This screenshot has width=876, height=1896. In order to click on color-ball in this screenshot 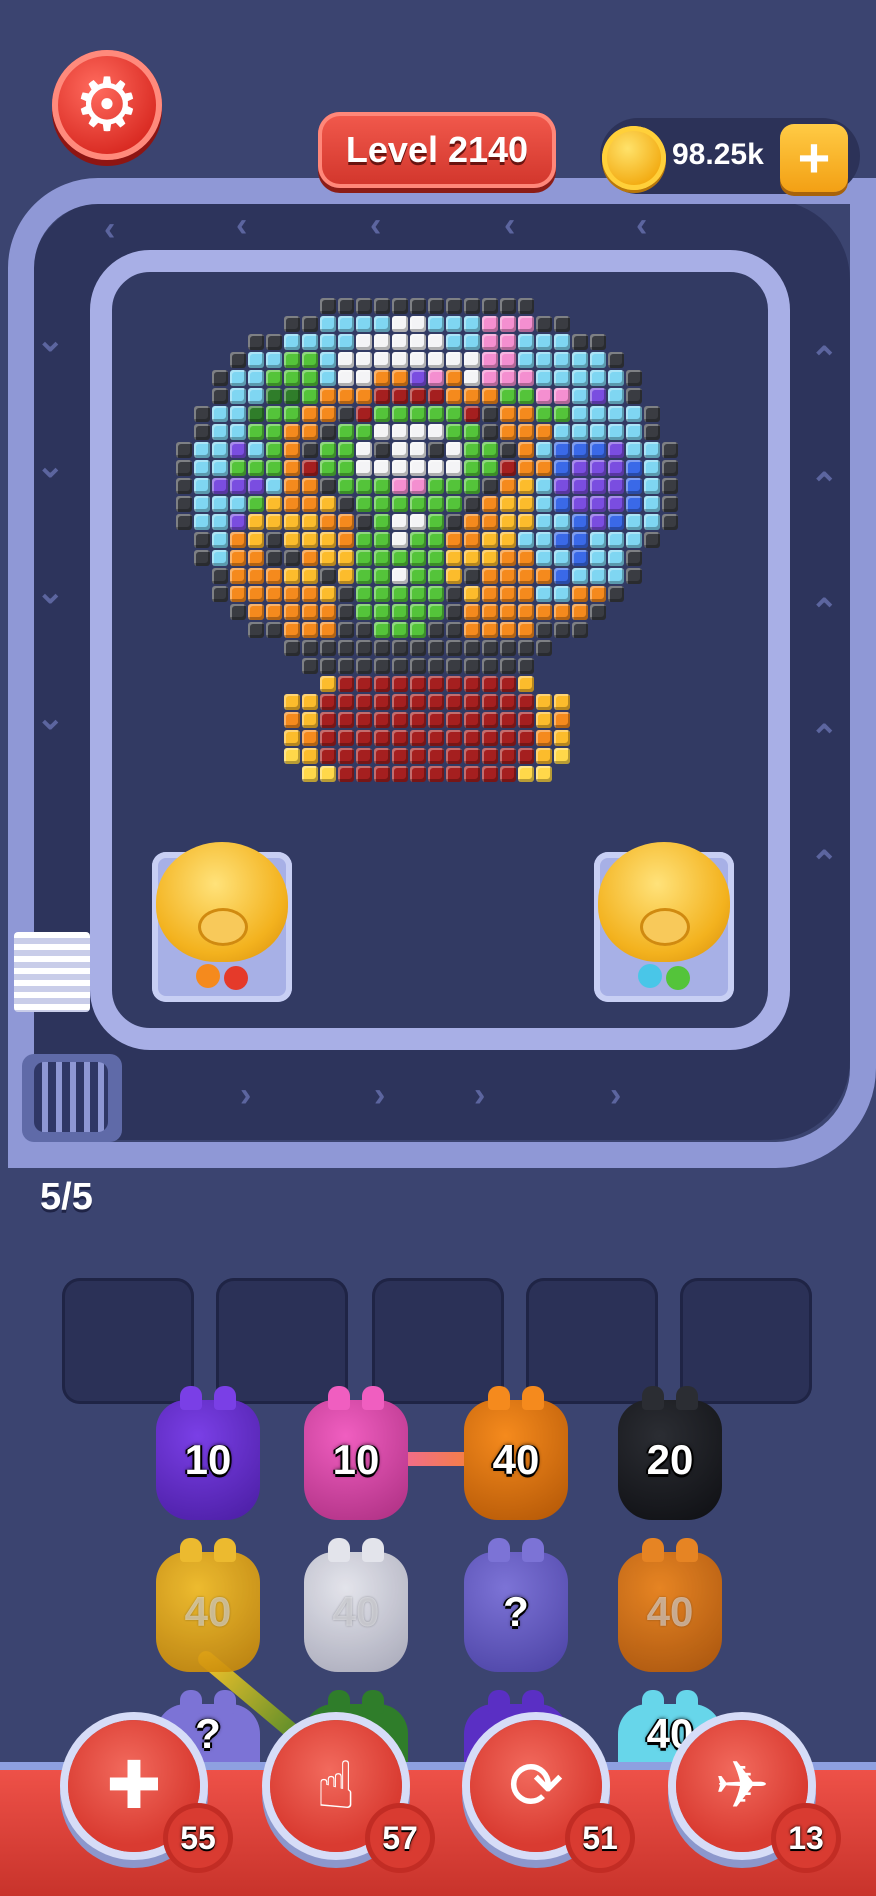, I will do `click(678, 978)`.